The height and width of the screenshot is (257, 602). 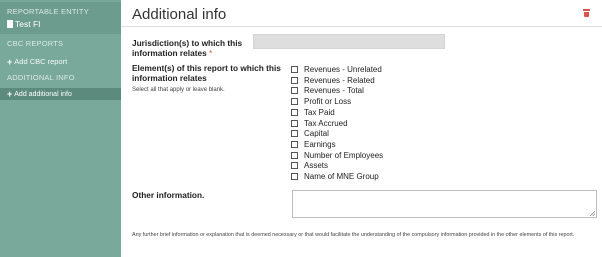 What do you see at coordinates (321, 101) in the screenshot?
I see `checkbox-option: Profit or Loss` at bounding box center [321, 101].